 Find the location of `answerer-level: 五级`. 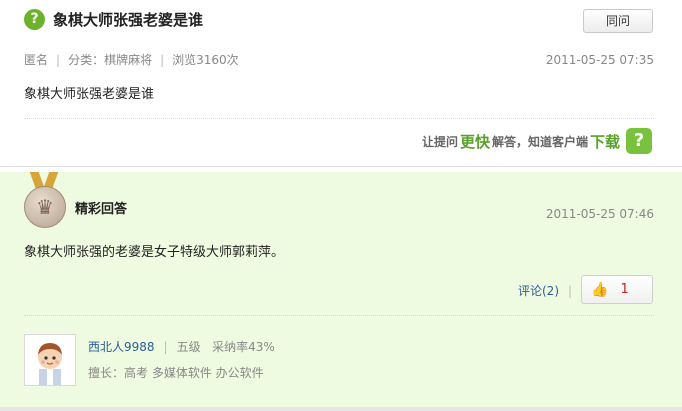

answerer-level: 五级 is located at coordinates (188, 347).